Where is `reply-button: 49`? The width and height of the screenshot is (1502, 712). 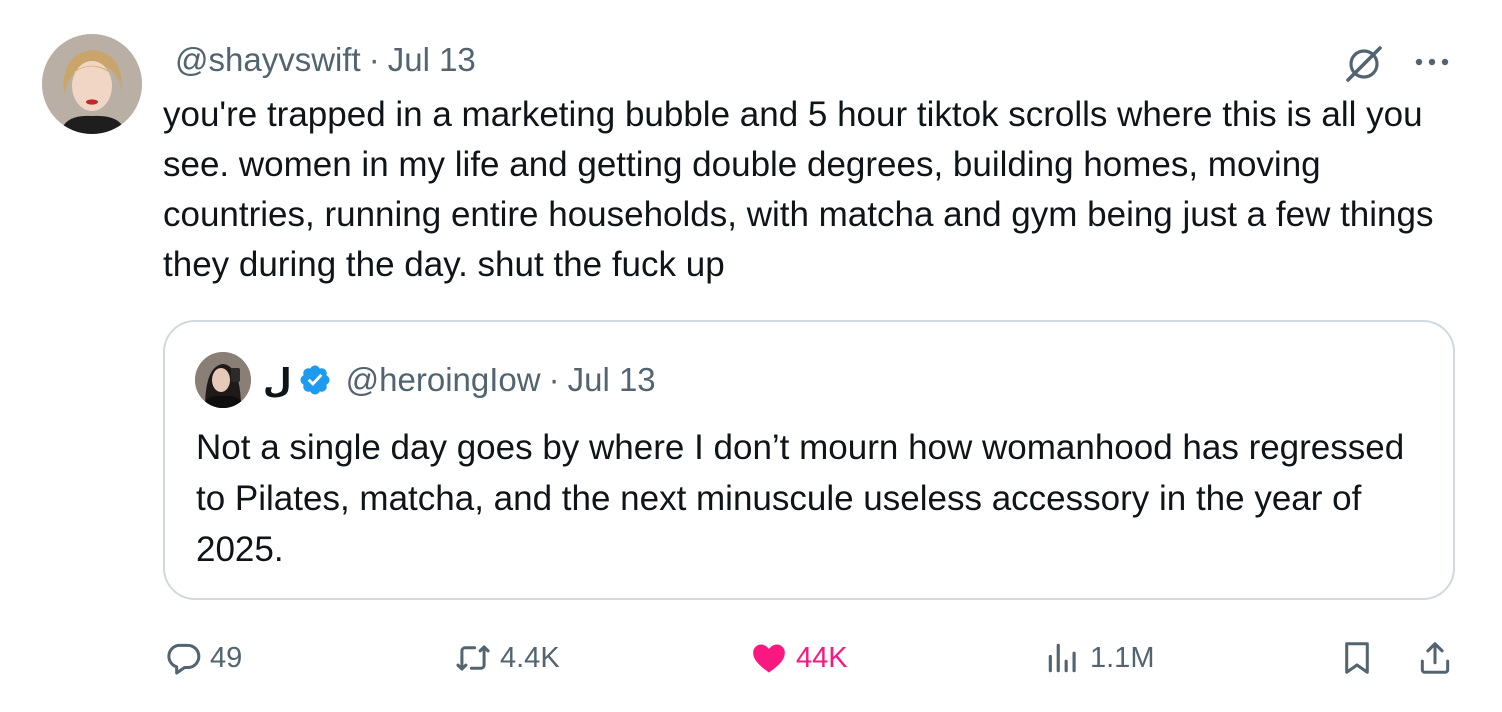 reply-button: 49 is located at coordinates (203, 658).